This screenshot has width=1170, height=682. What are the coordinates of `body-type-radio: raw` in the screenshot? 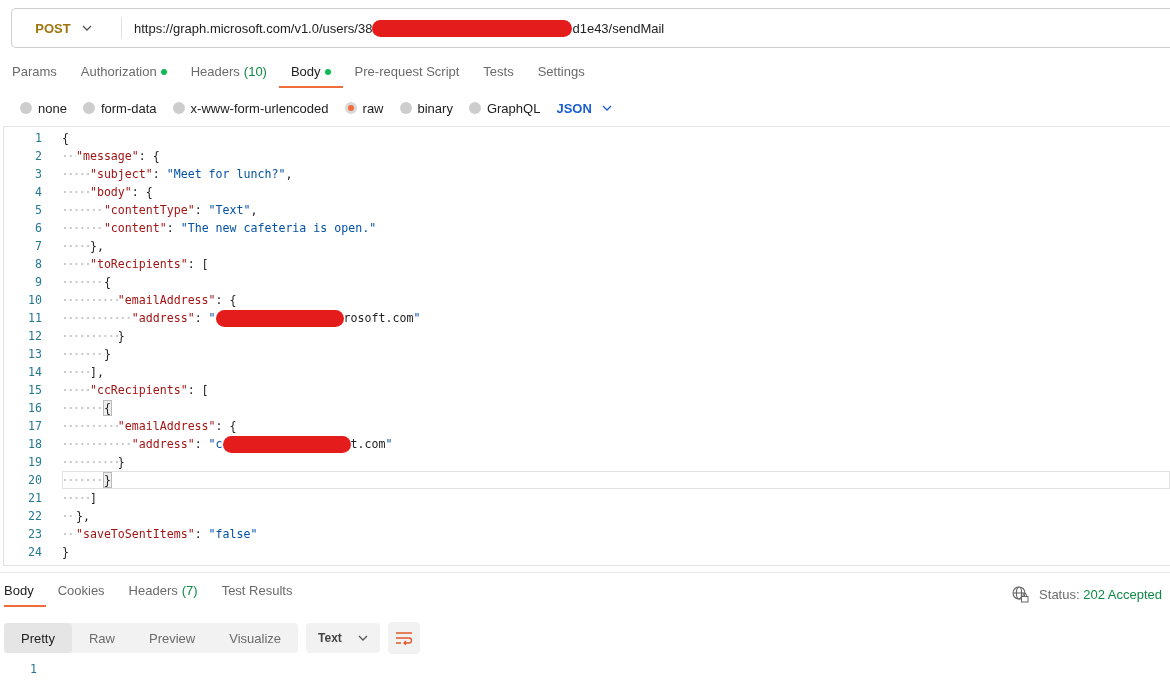 It's located at (364, 108).